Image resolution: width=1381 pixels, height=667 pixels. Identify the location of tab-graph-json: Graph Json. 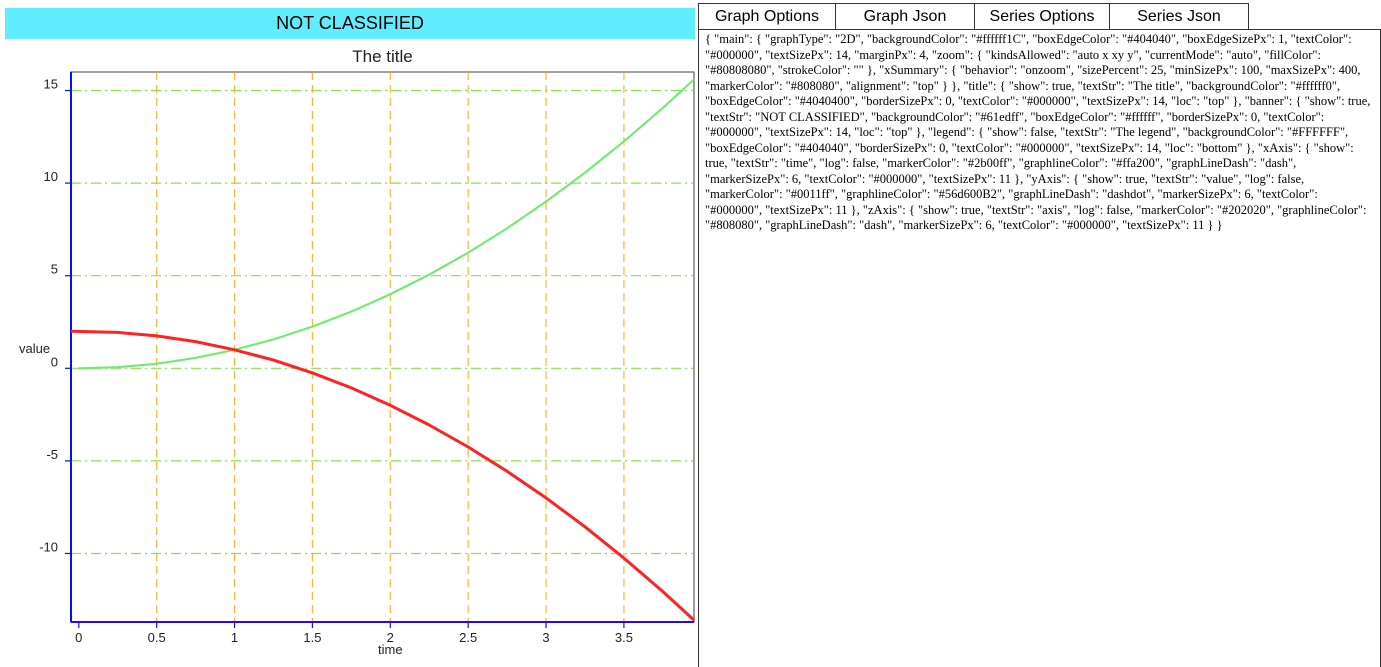
(905, 16).